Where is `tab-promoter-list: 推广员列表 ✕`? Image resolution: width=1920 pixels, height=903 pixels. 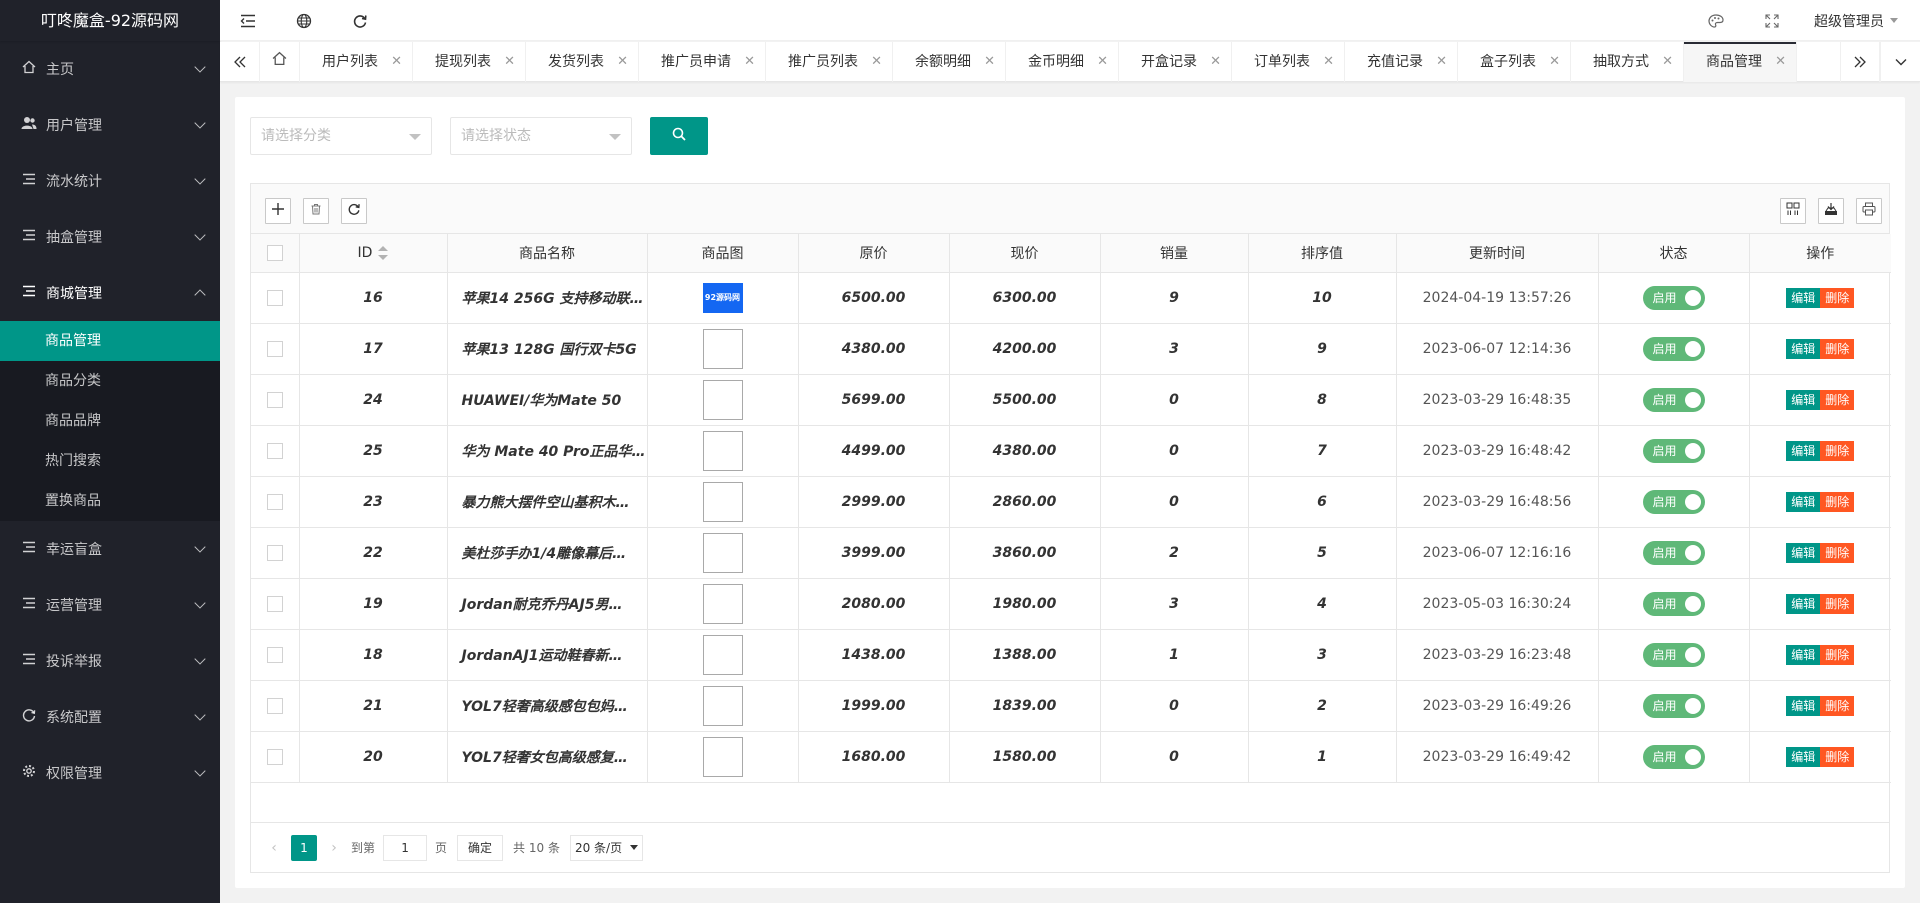
tab-promoter-list: 推广员列表 ✕ is located at coordinates (829, 62).